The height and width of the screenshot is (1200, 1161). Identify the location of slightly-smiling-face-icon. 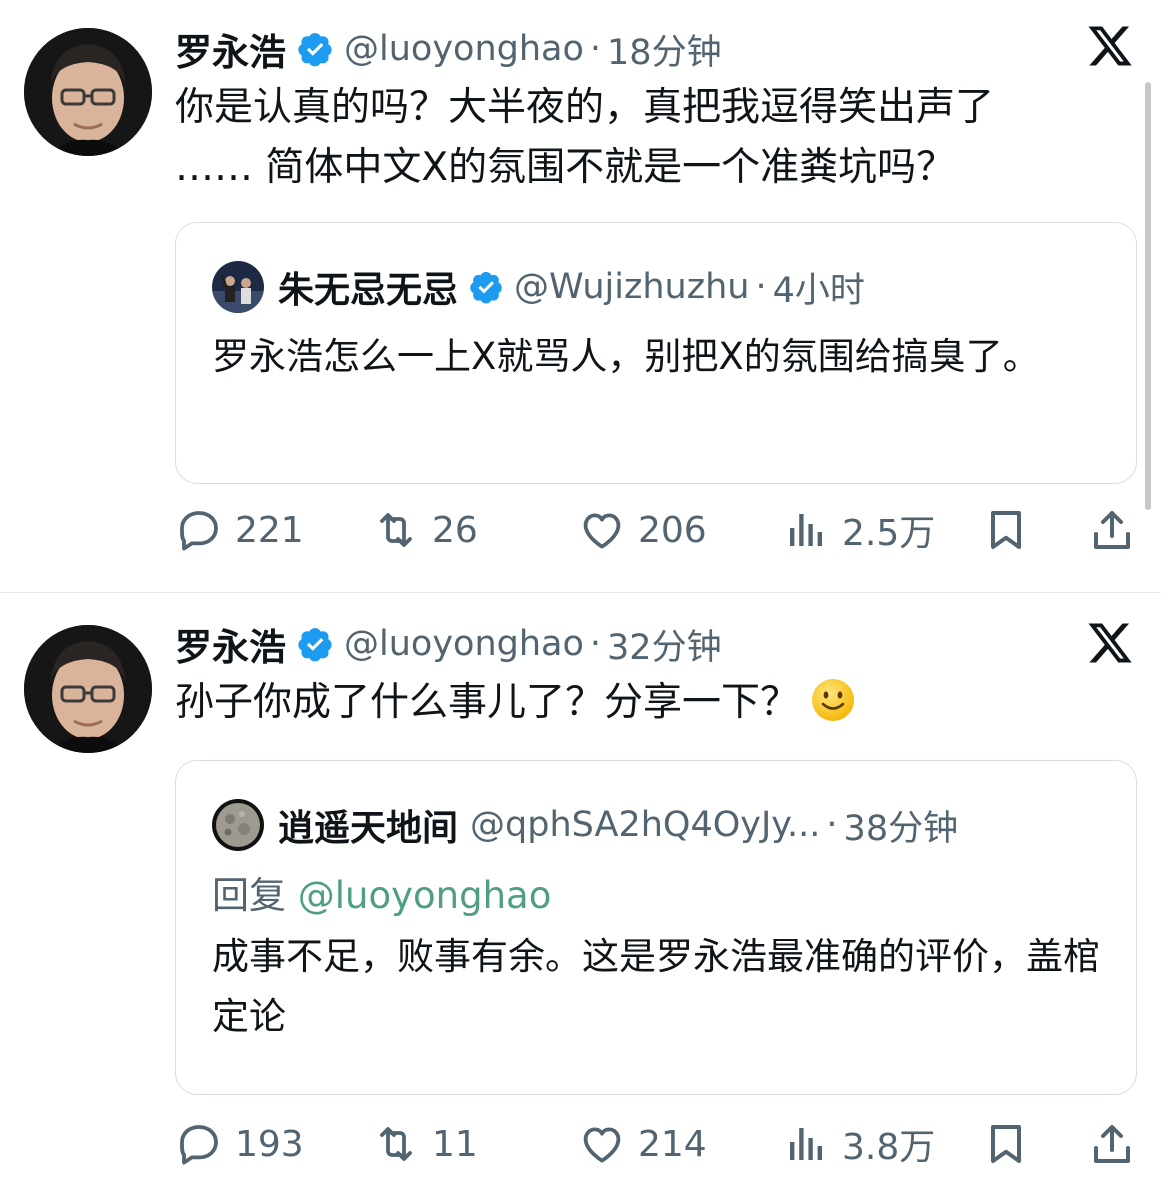
(833, 700).